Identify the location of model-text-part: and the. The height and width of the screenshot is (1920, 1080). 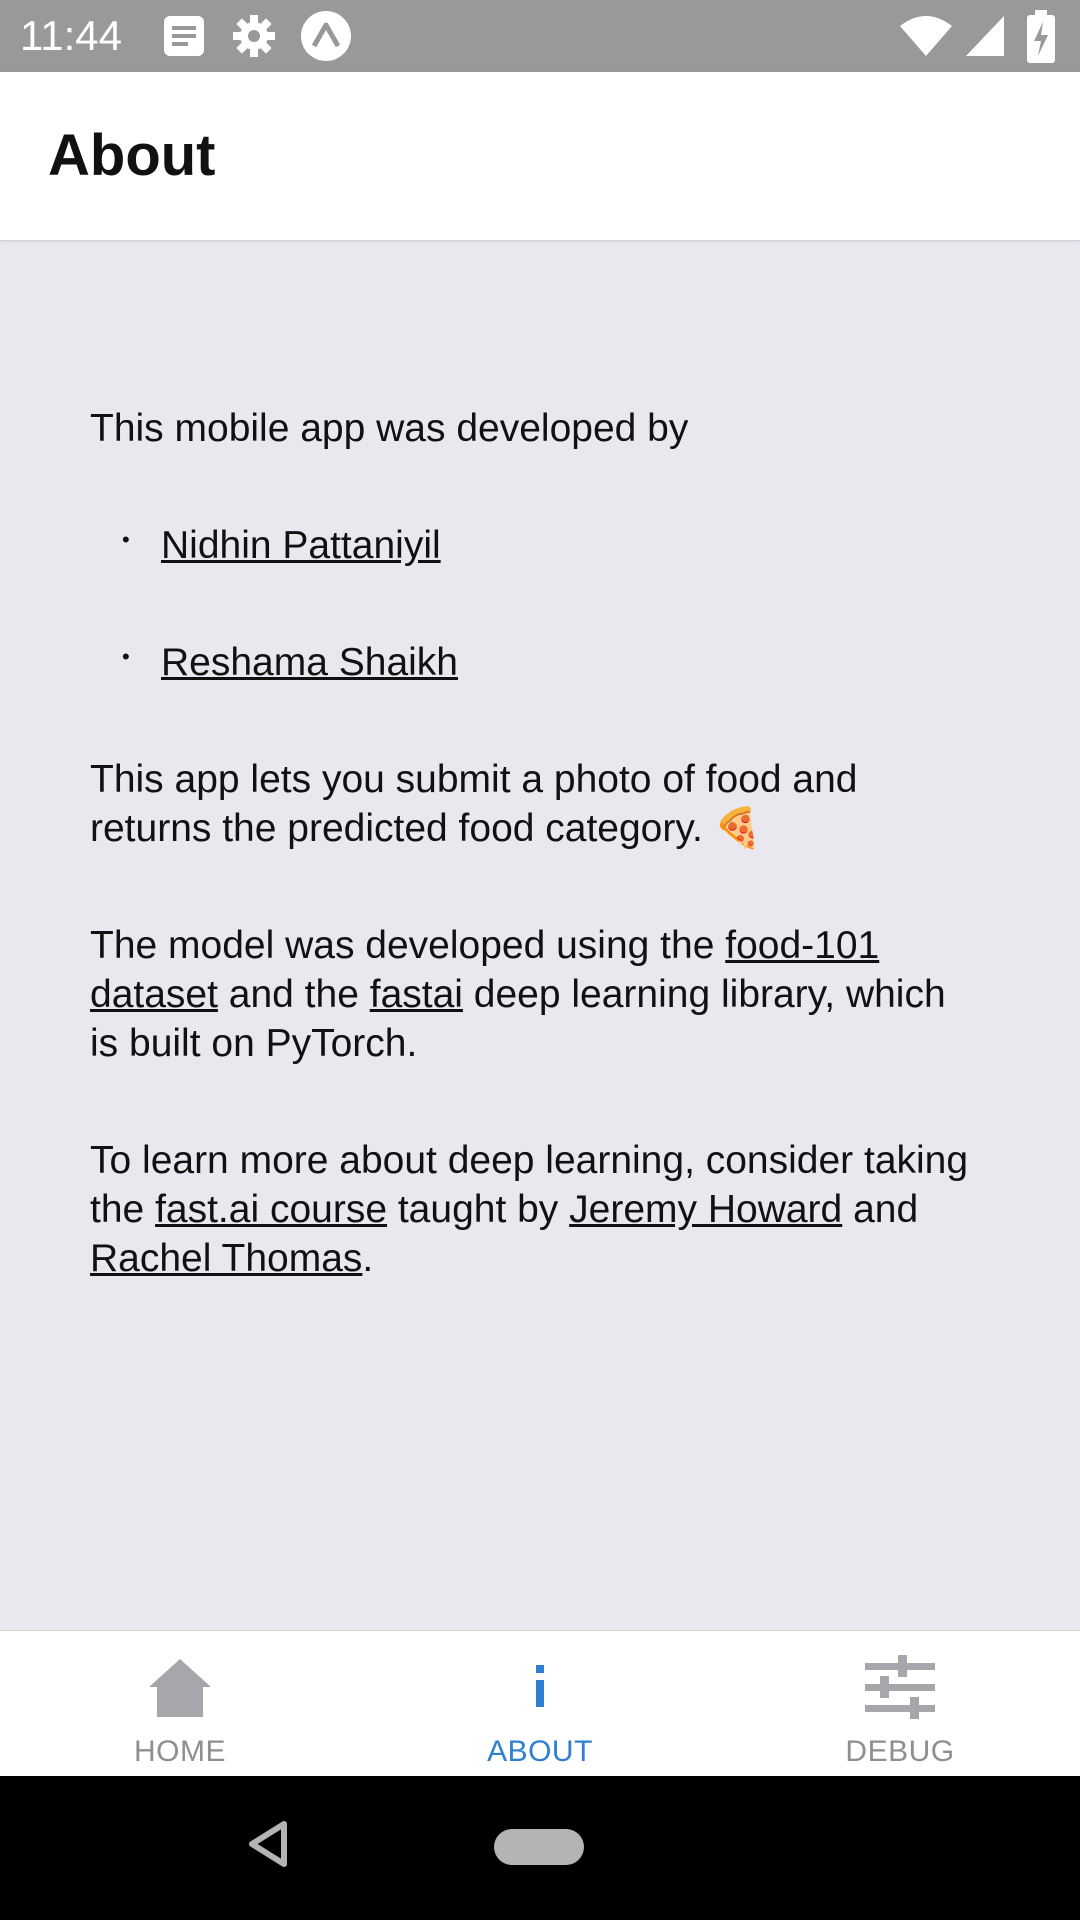
(293, 994).